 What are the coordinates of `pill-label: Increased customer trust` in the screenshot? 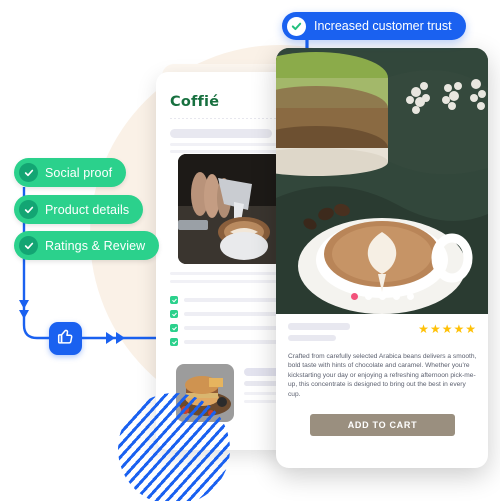 It's located at (383, 26).